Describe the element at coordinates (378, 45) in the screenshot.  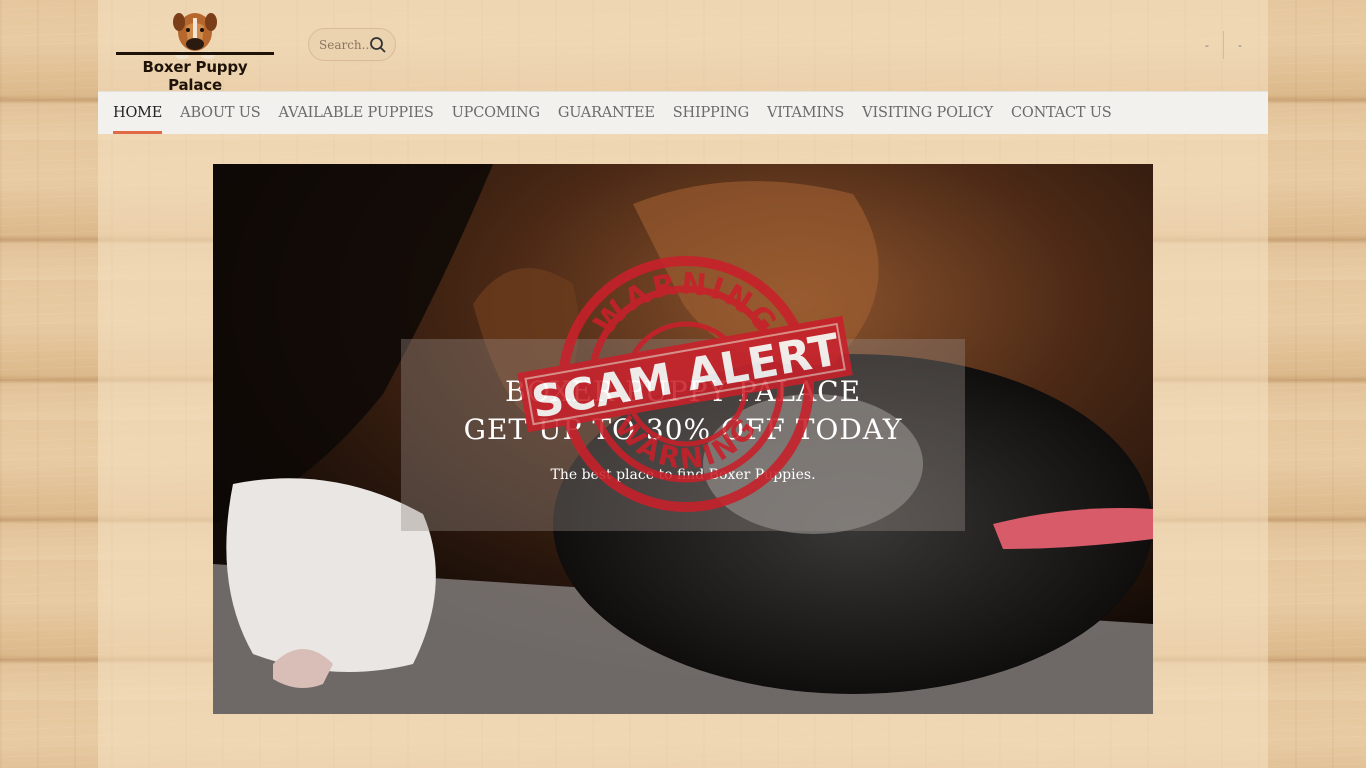
I see `search-icon` at that location.